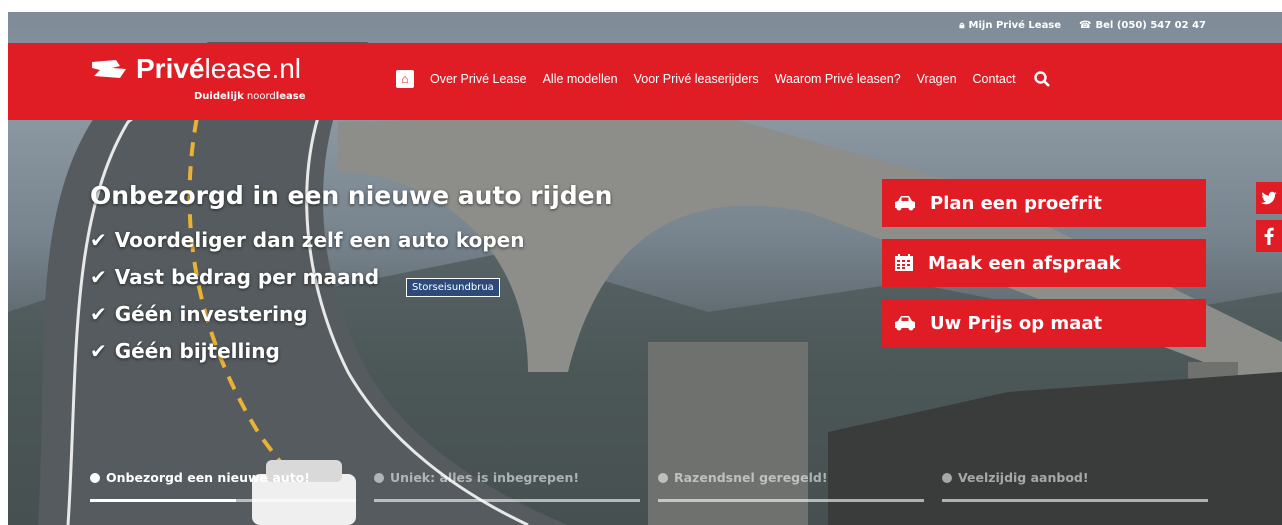 The height and width of the screenshot is (525, 1282). What do you see at coordinates (751, 477) in the screenshot?
I see `slider-tab-label: Razendsnel geregeld!` at bounding box center [751, 477].